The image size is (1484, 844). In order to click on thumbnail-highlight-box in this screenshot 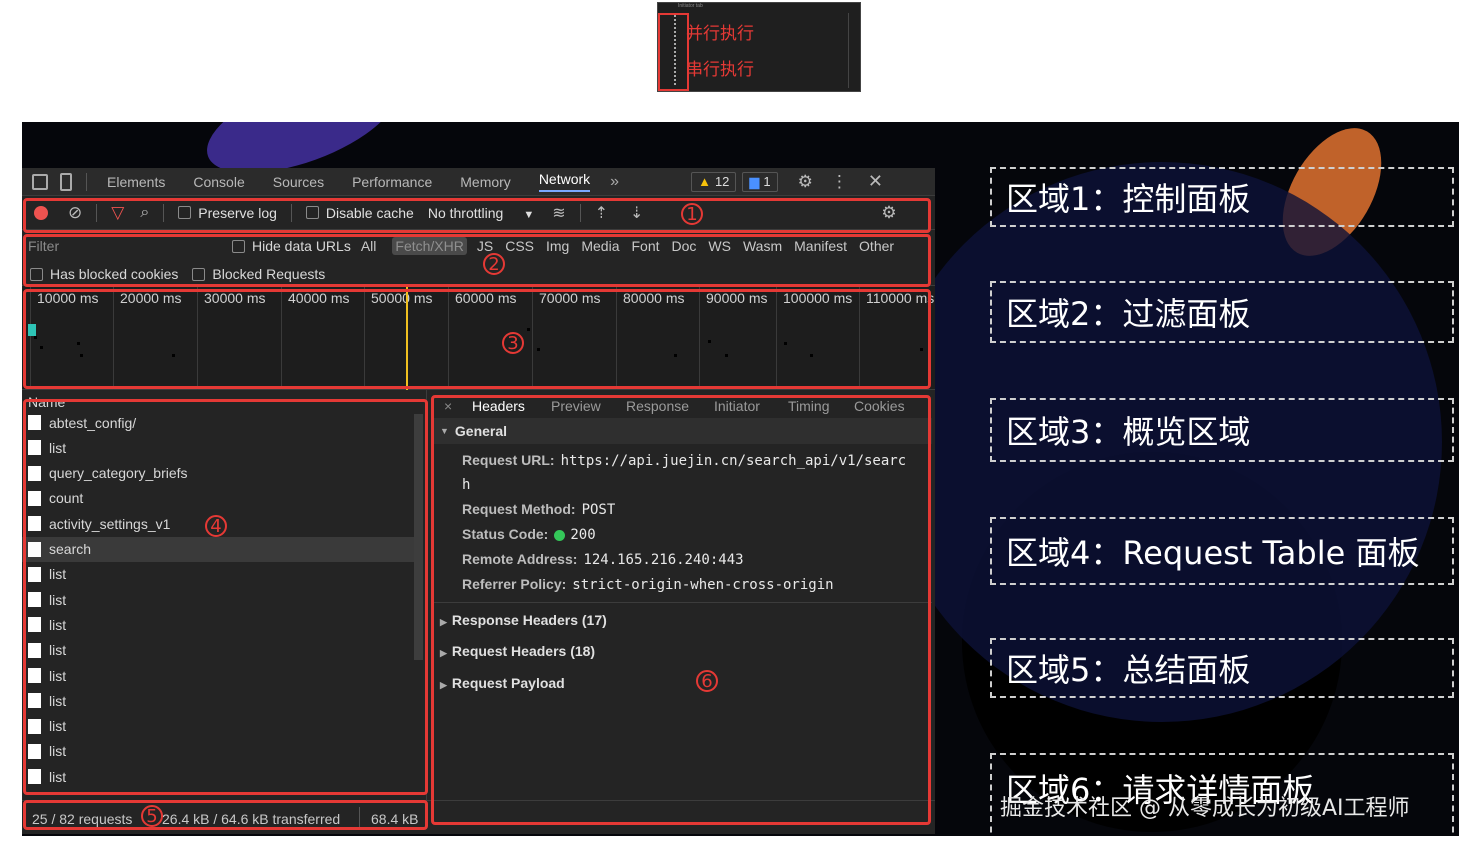, I will do `click(673, 52)`.